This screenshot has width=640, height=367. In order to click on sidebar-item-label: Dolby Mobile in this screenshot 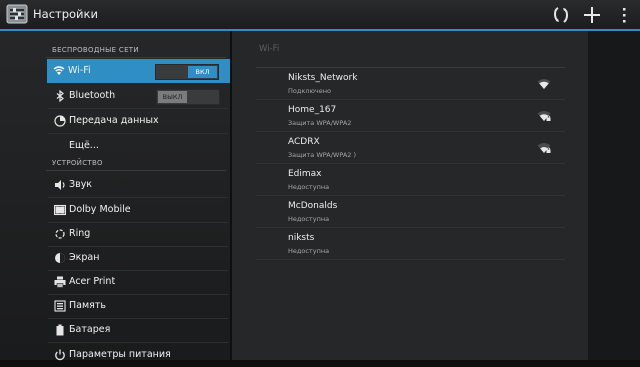, I will do `click(100, 209)`.